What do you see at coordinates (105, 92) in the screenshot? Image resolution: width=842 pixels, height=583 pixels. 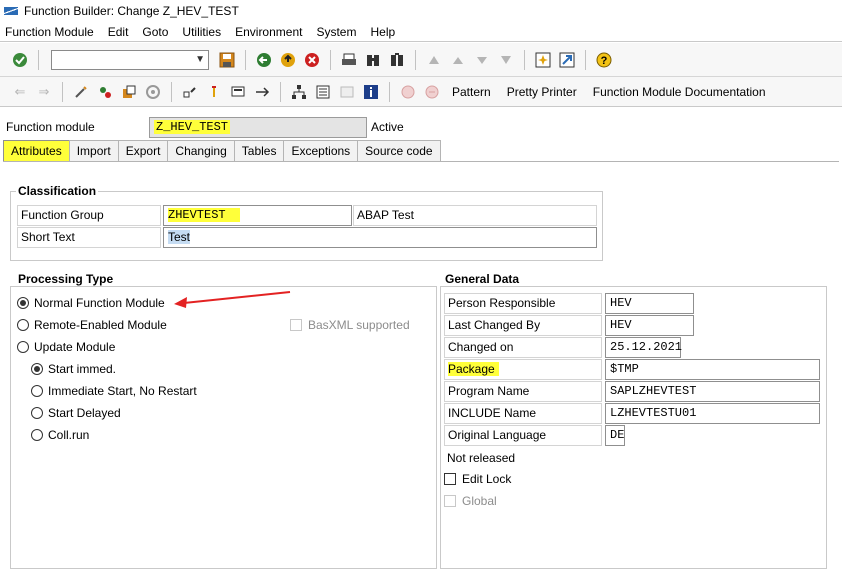 I see `check-syntax-icon` at bounding box center [105, 92].